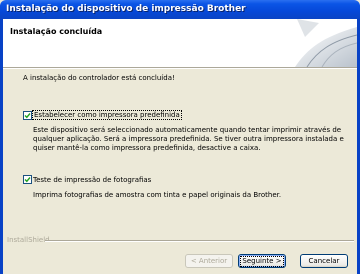  I want to click on next-button-label: Seguinte >, so click(262, 261).